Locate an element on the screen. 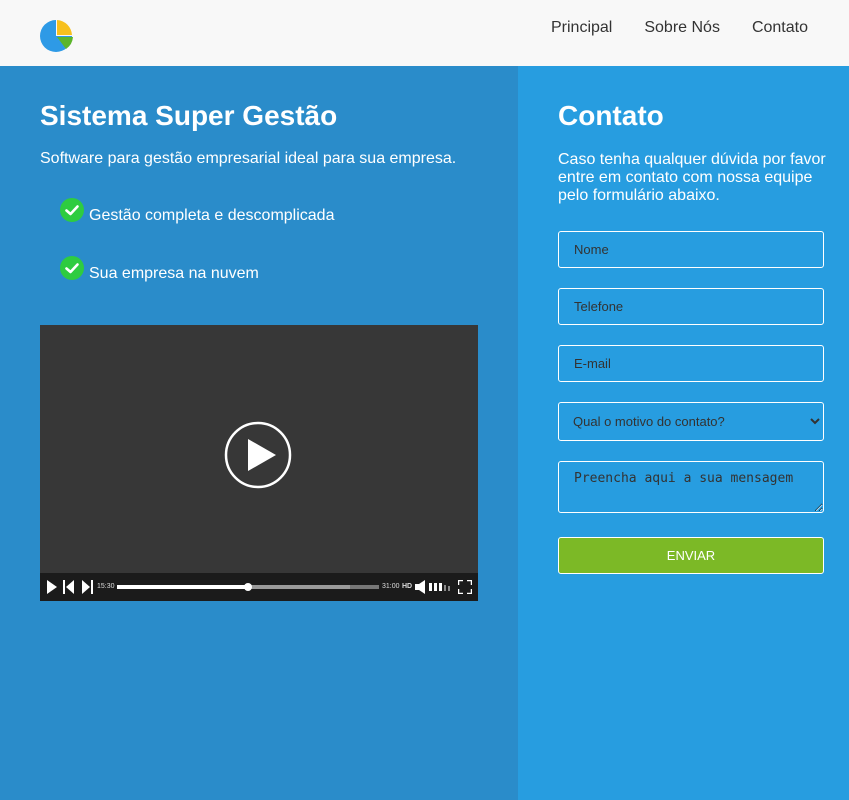 This screenshot has height=800, width=849. nav-link-sobre-nos: Sobre Nós is located at coordinates (682, 28).